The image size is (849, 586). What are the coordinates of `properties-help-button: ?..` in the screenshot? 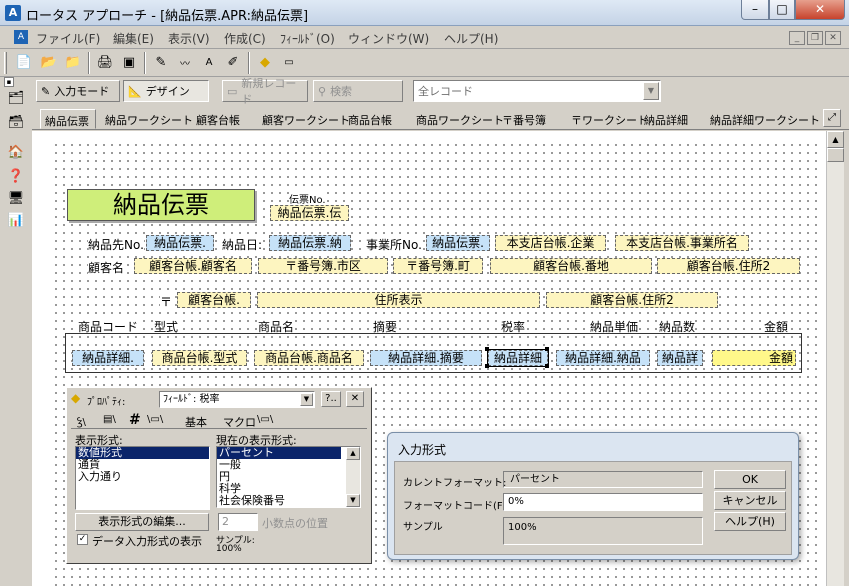 It's located at (331, 399).